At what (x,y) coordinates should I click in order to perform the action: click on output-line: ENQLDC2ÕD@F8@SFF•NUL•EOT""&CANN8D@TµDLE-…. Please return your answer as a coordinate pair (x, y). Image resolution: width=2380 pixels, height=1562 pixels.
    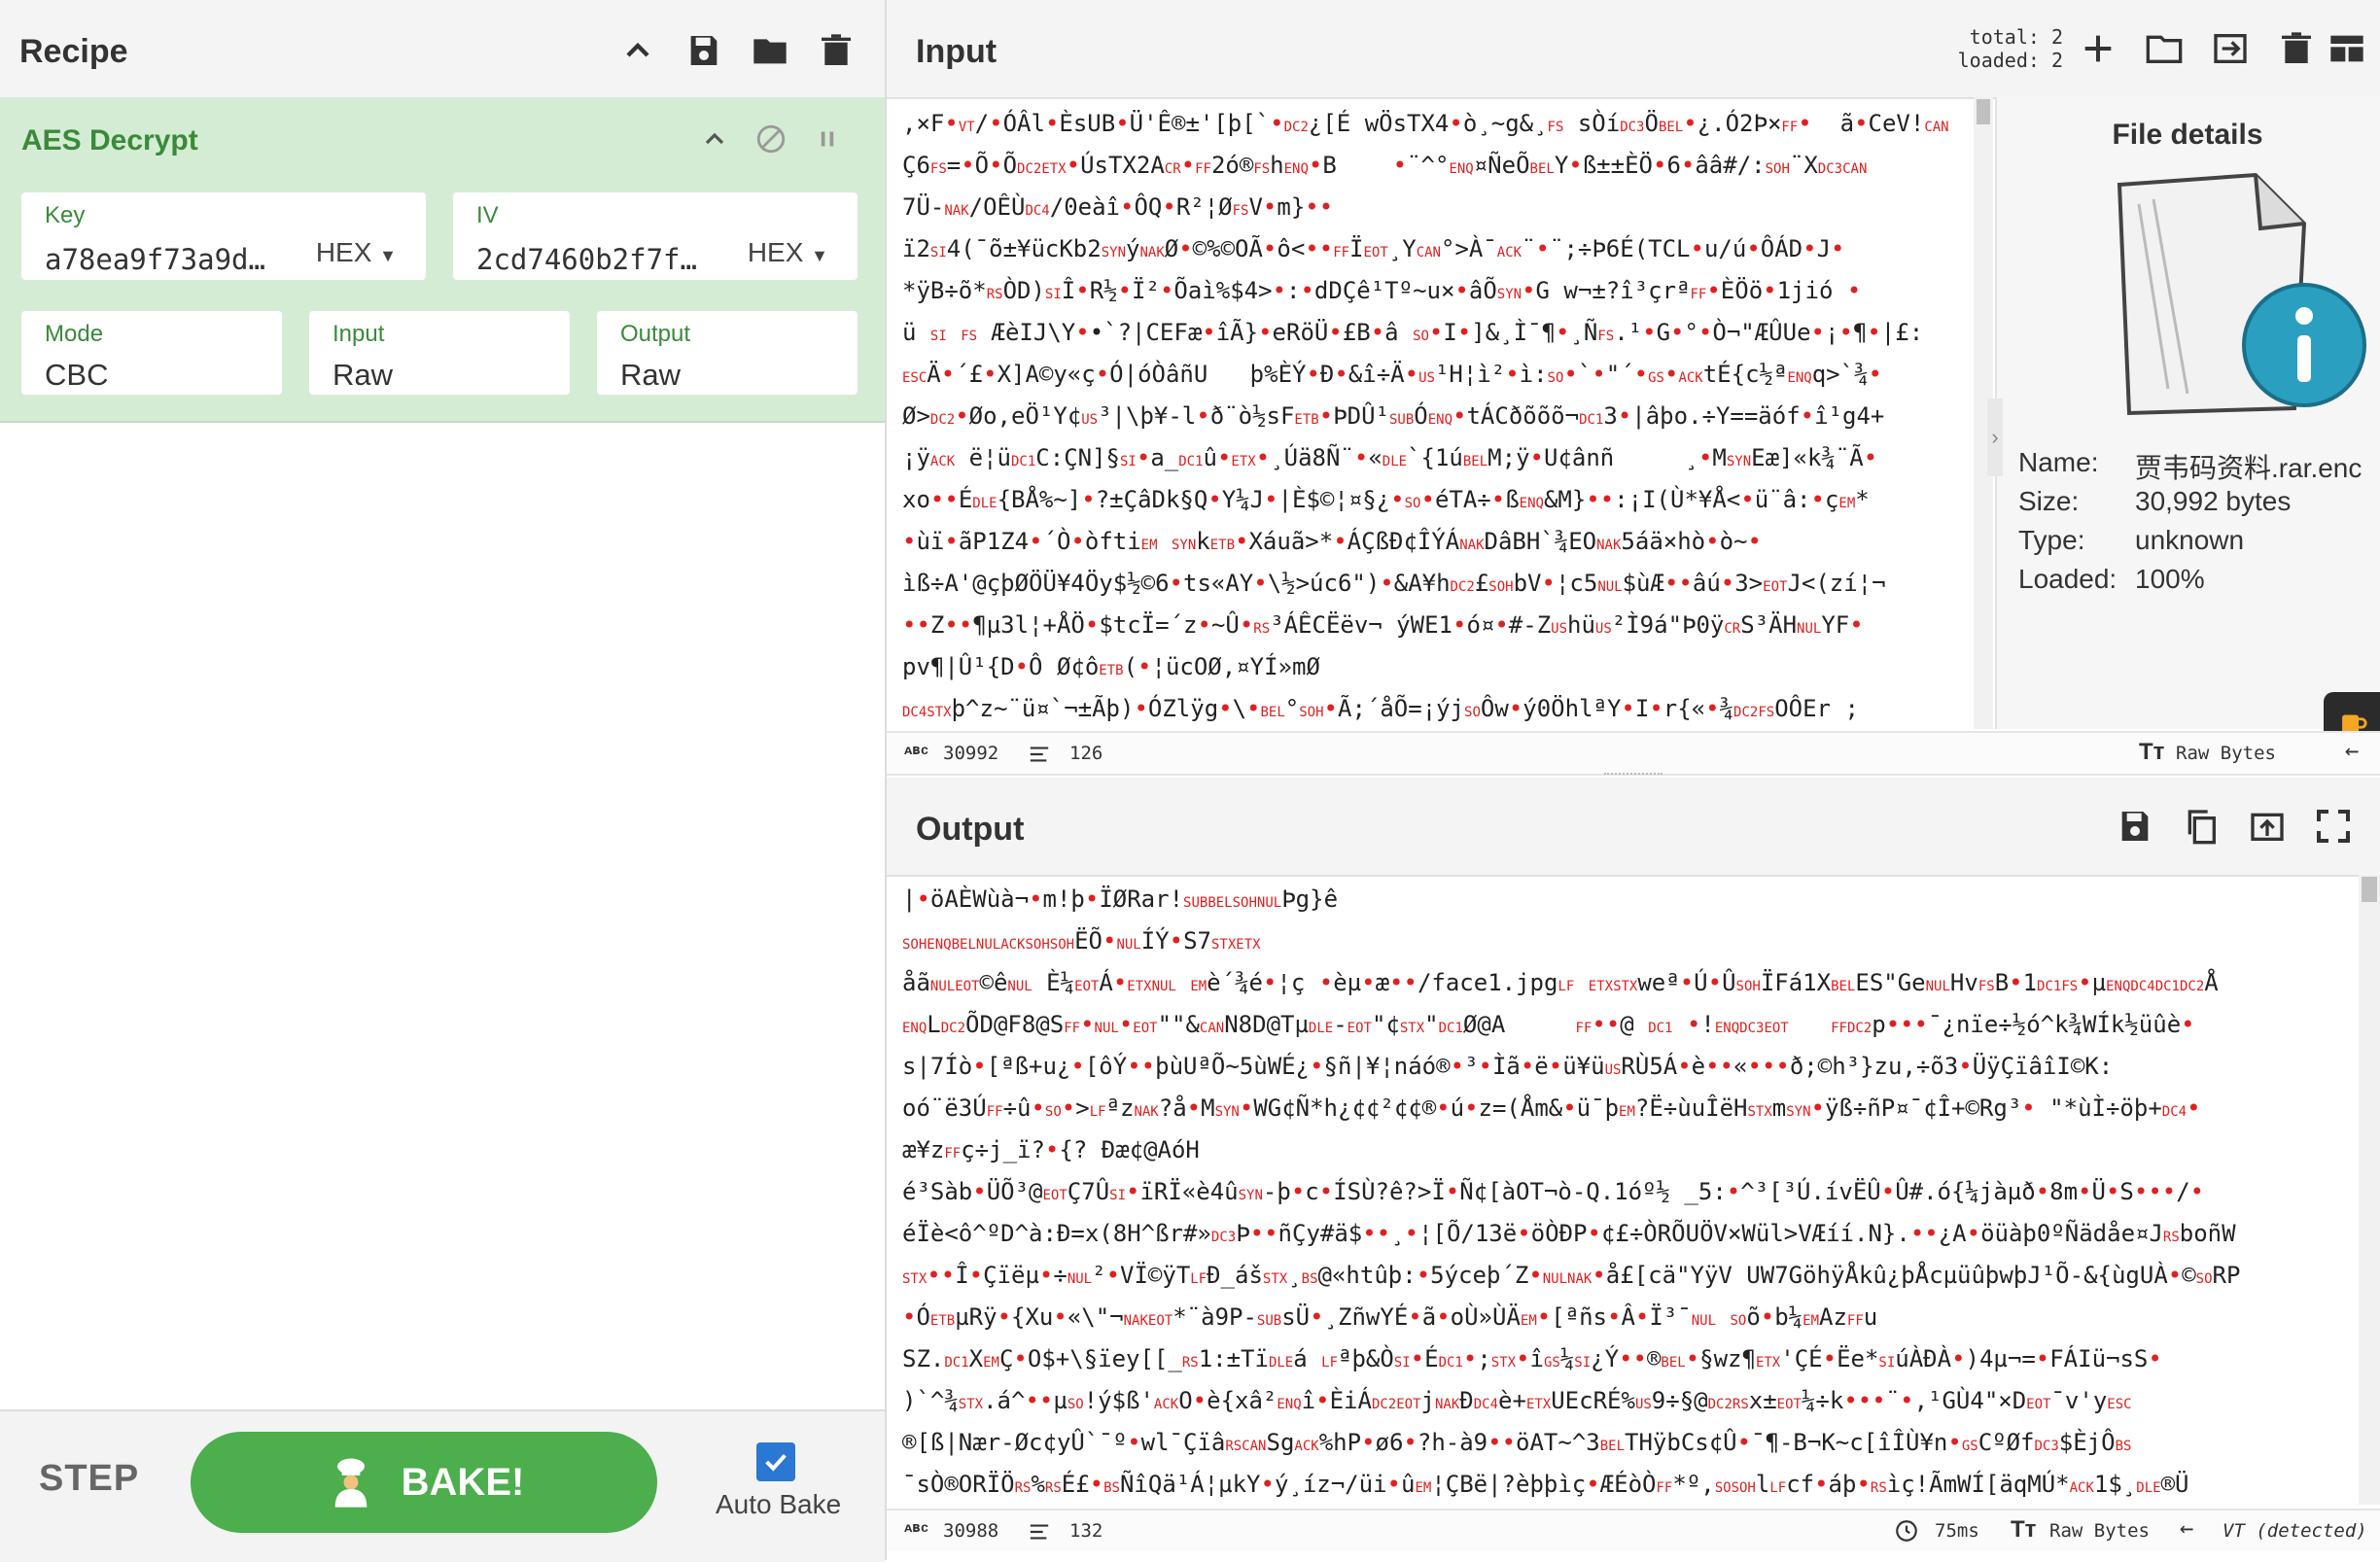
    Looking at the image, I should click on (1548, 1024).